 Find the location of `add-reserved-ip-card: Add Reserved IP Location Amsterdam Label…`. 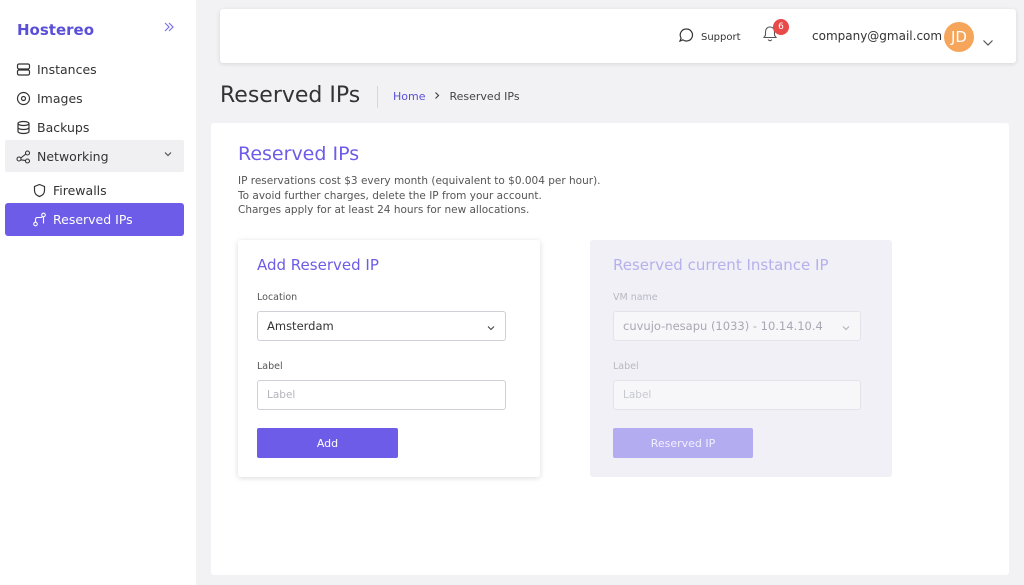

add-reserved-ip-card: Add Reserved IP Location Amsterdam Label… is located at coordinates (389, 358).